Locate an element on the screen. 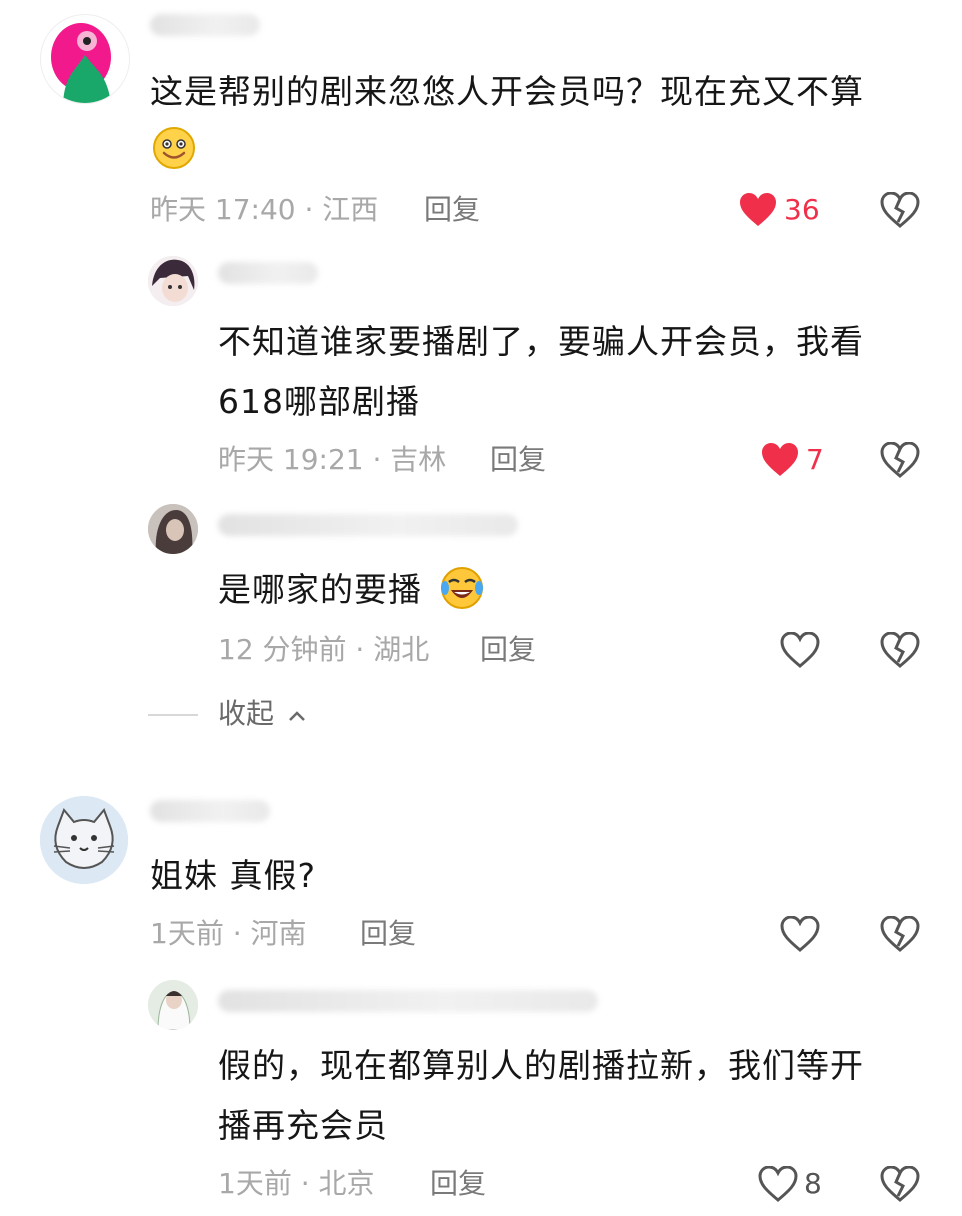 This screenshot has width=962, height=1216. smile-emoji-icon is located at coordinates (174, 148).